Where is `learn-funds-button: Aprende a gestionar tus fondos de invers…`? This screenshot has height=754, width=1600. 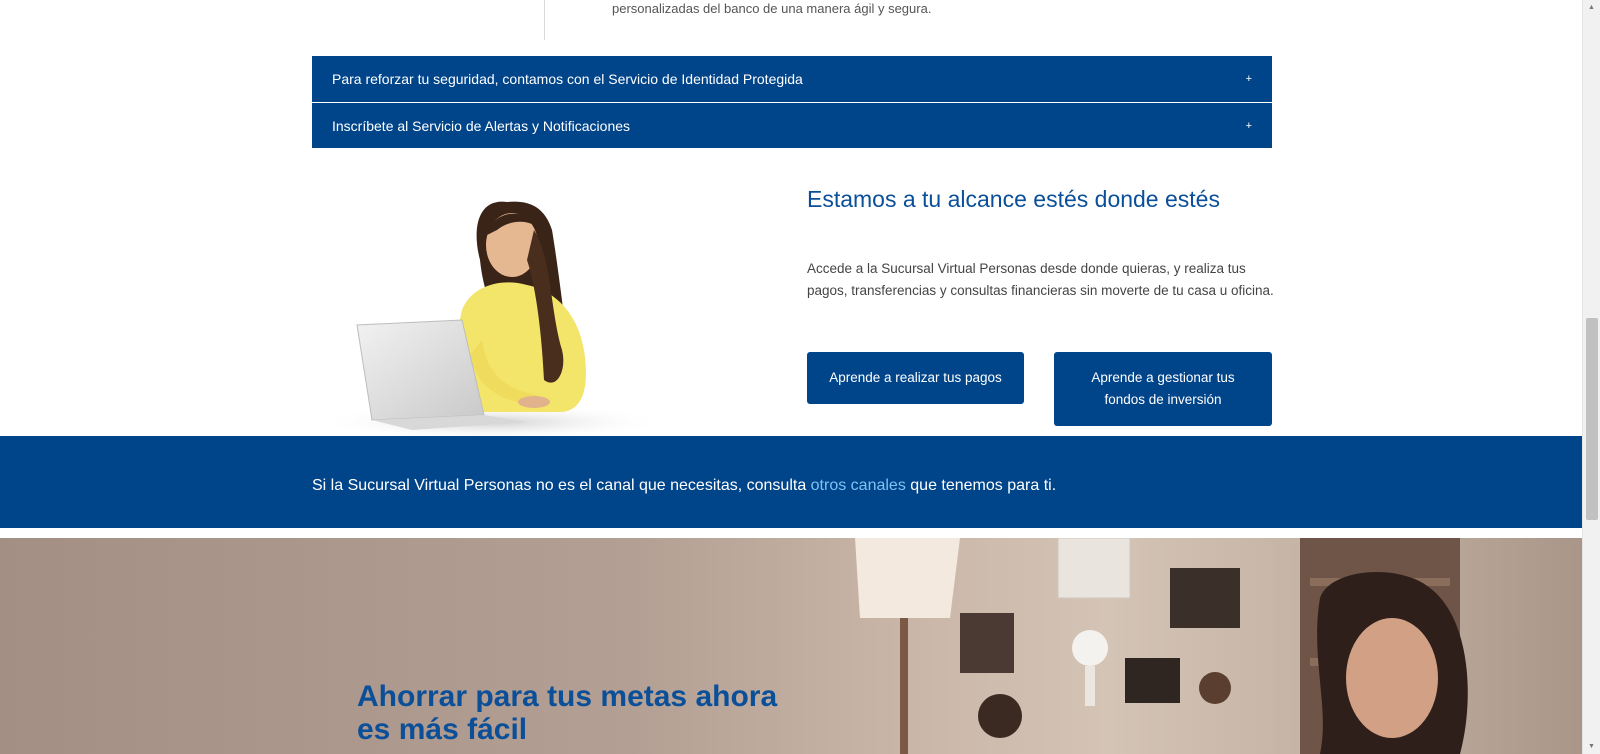
learn-funds-button: Aprende a gestionar tus fondos de invers… is located at coordinates (1163, 389).